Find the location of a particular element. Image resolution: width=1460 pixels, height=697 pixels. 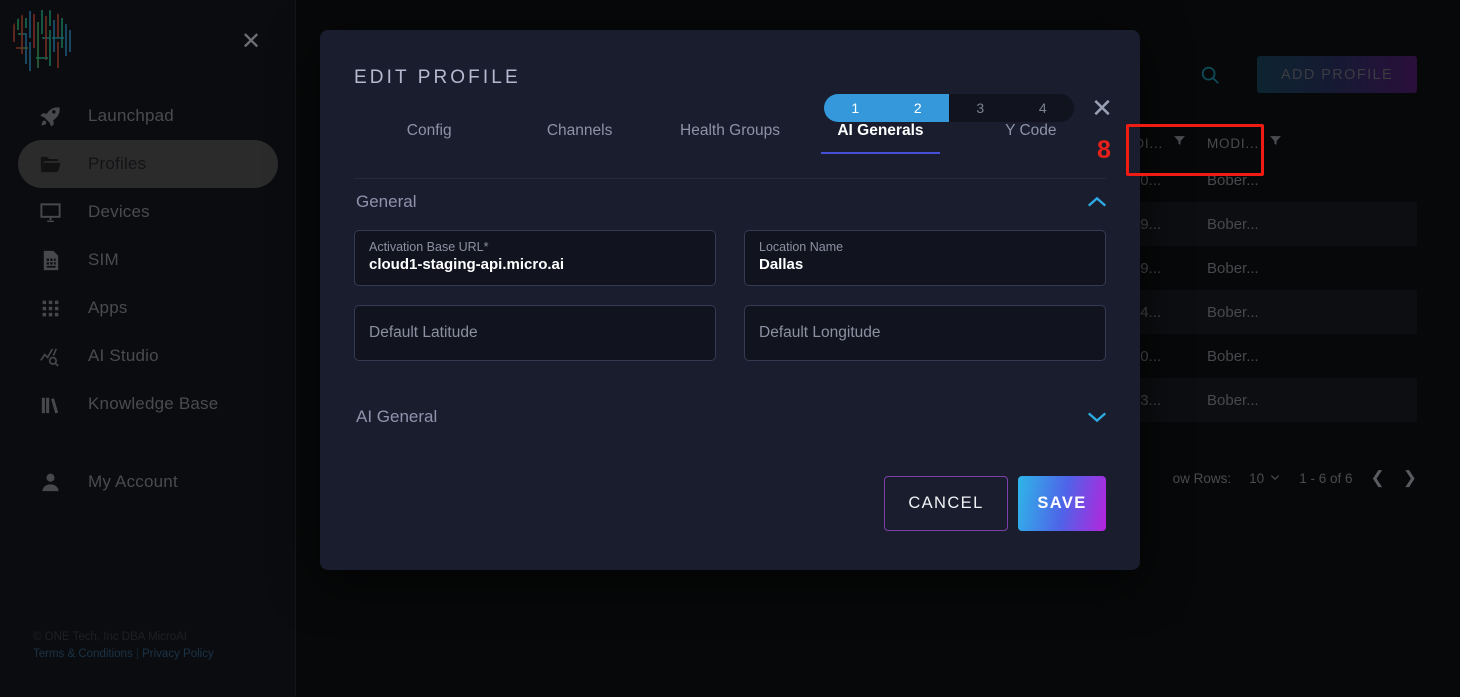

field-placeholder: Default Longitude is located at coordinates (820, 332).